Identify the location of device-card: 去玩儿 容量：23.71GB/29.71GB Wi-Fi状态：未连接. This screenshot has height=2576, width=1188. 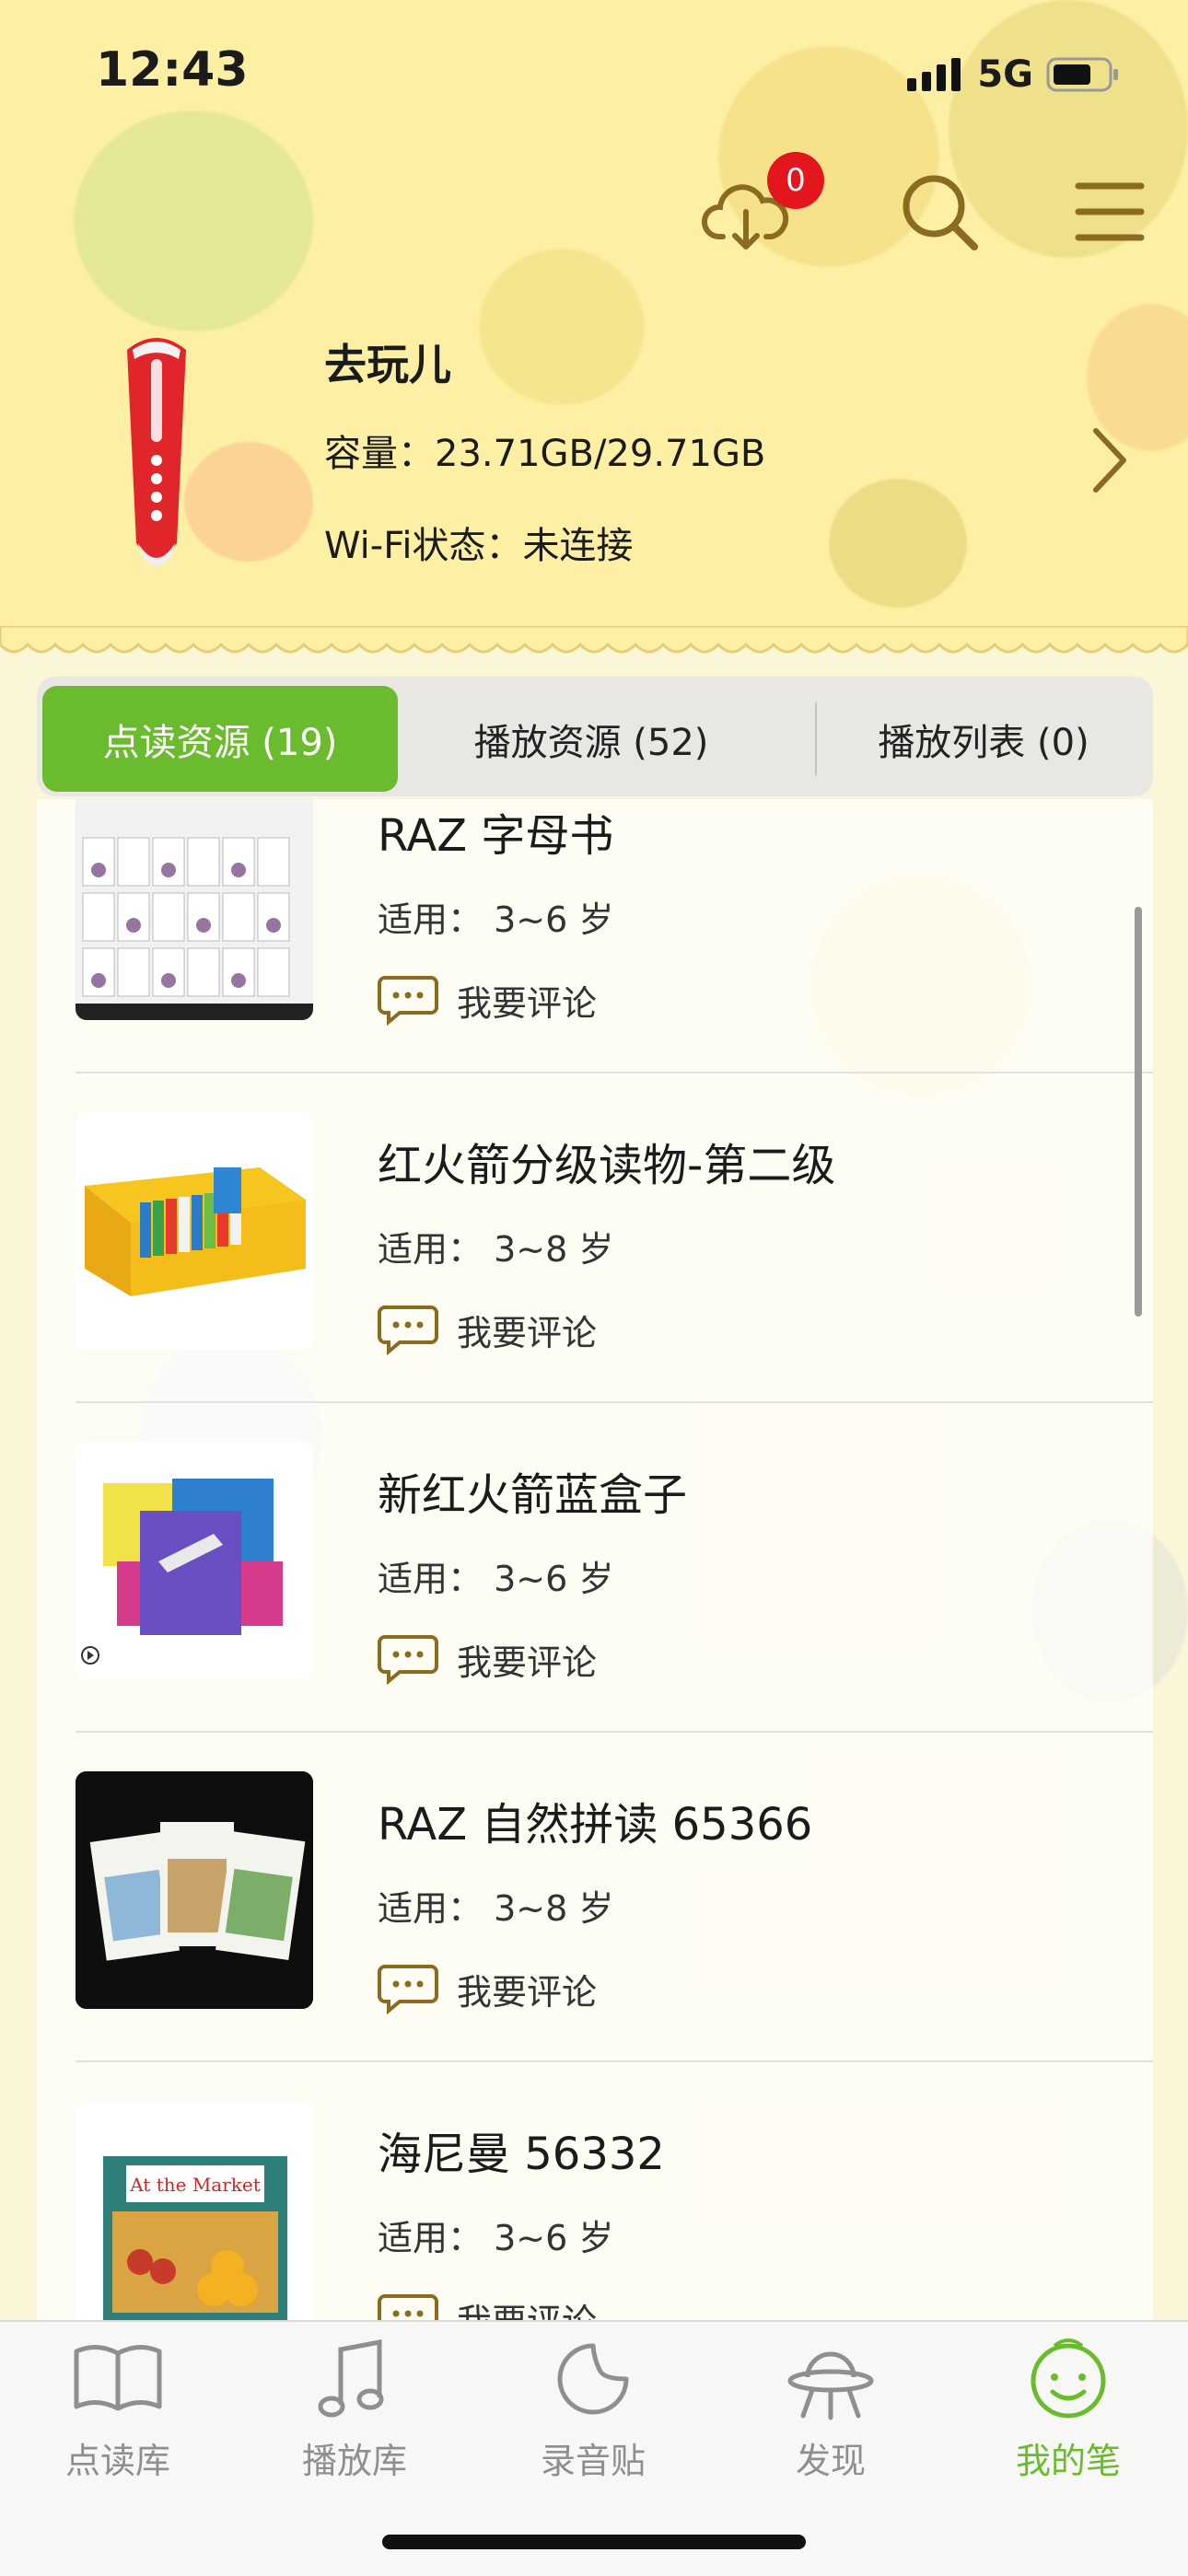
(594, 460).